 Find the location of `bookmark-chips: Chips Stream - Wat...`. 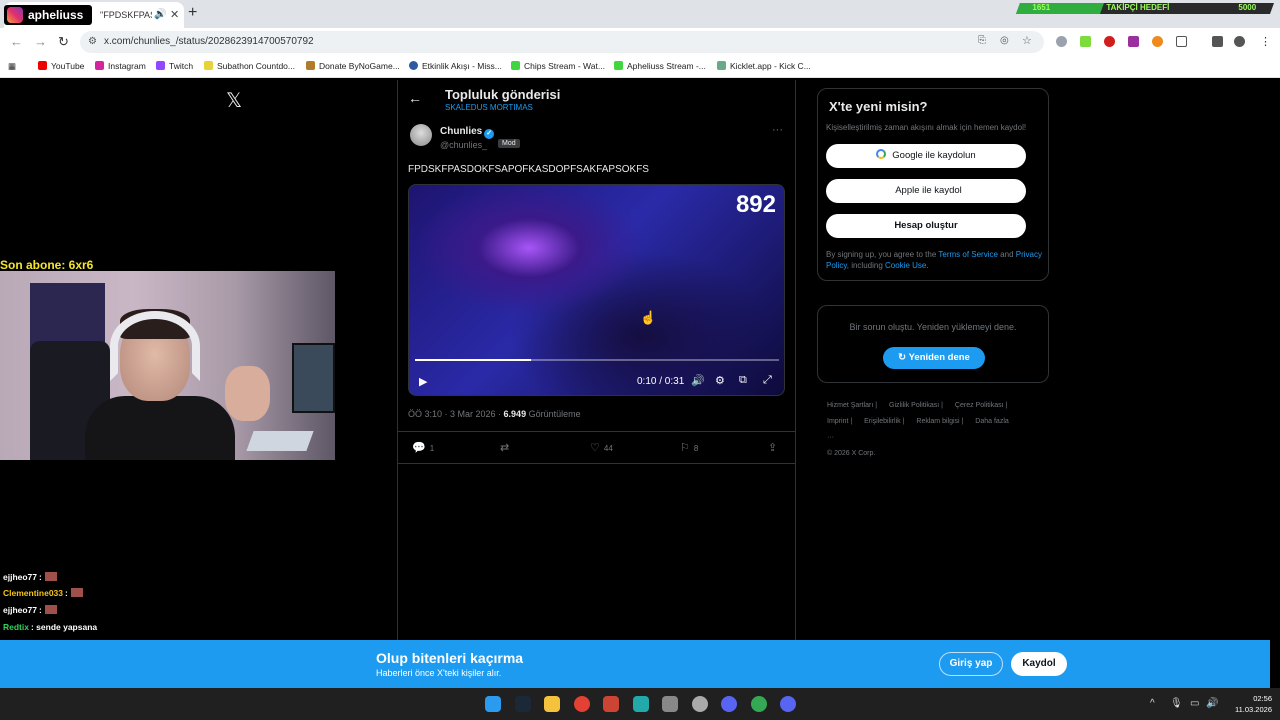

bookmark-chips: Chips Stream - Wat... is located at coordinates (558, 66).